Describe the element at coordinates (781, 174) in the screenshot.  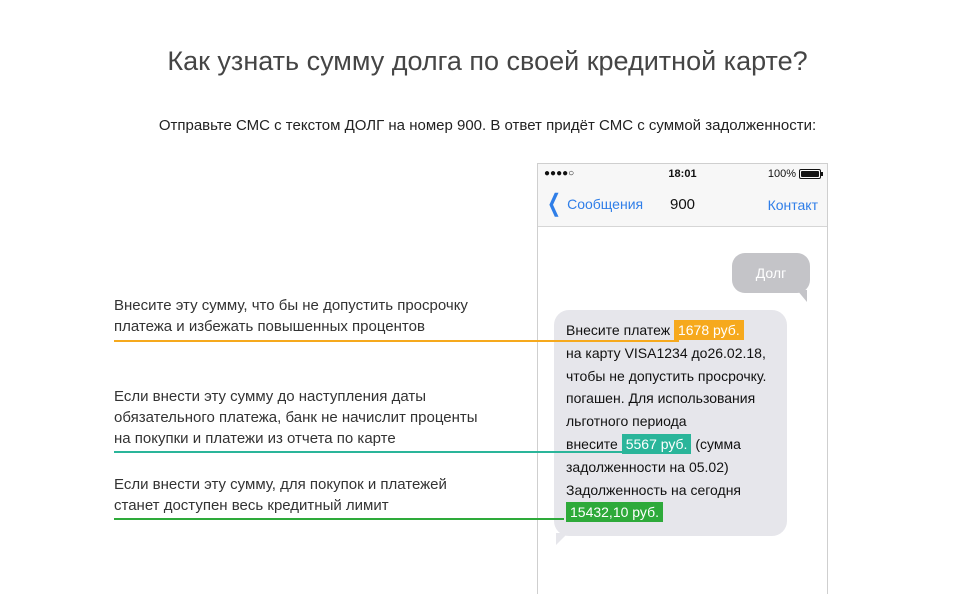
I see `battery-percent: 100%` at that location.